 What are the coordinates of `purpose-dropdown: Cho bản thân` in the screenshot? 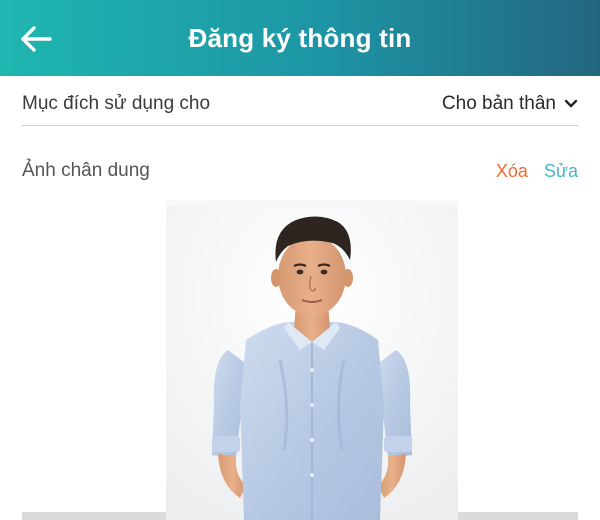 It's located at (510, 104).